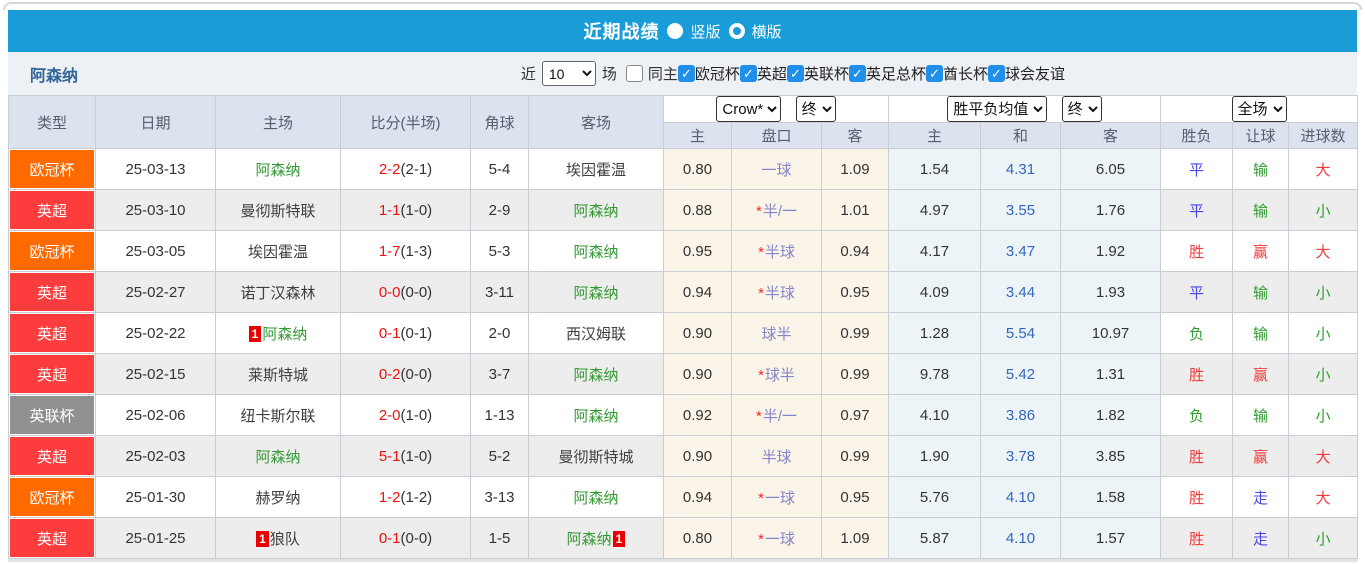 This screenshot has height=564, width=1365. I want to click on team-name-text: 诺丁汉森林, so click(277, 293).